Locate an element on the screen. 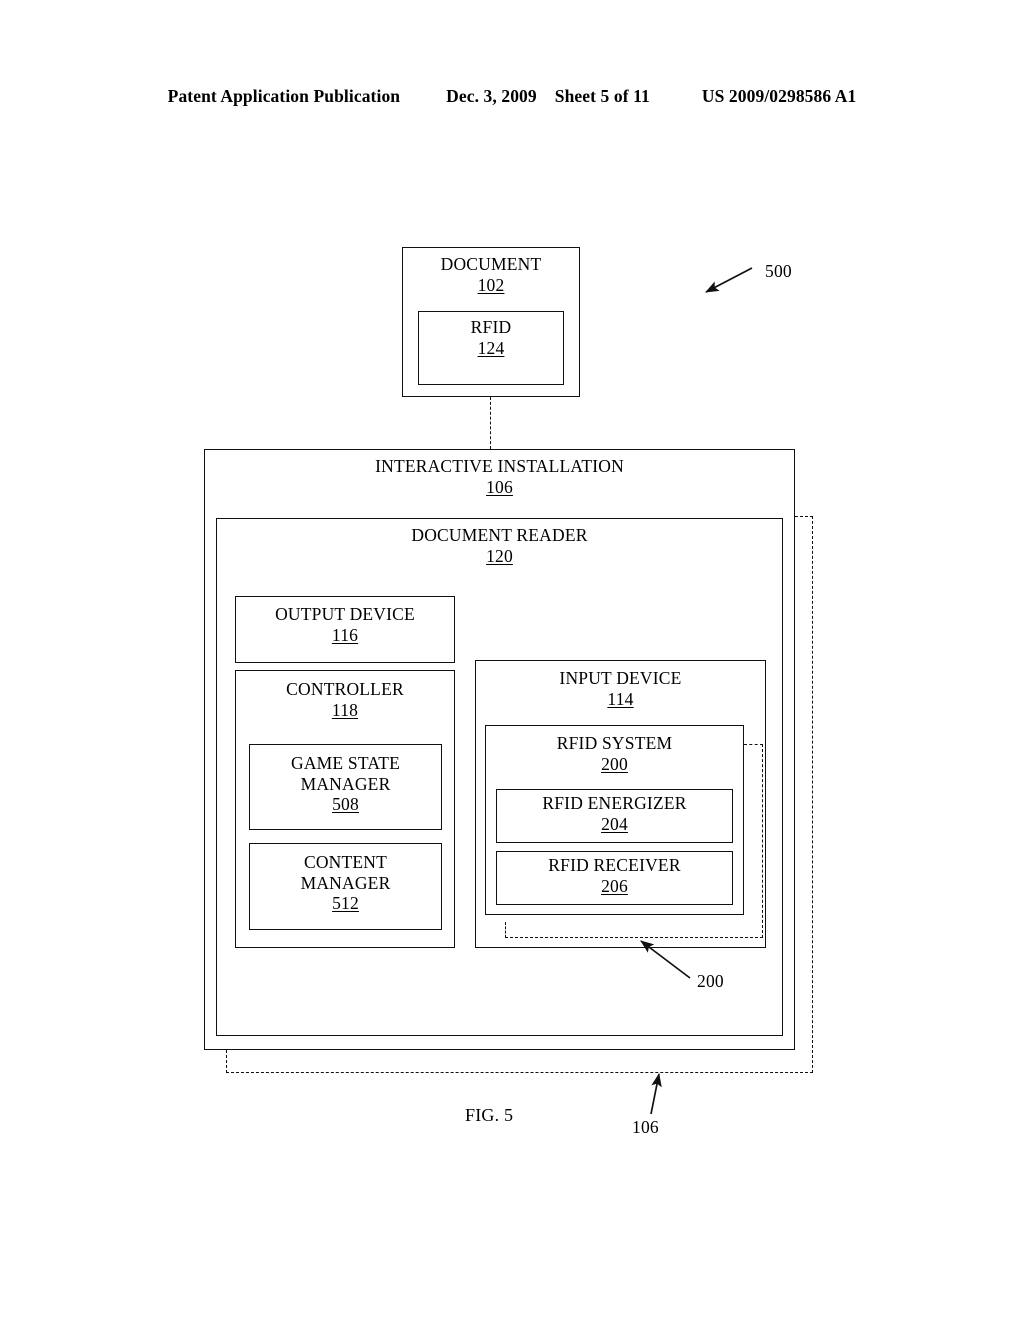 The width and height of the screenshot is (1024, 1320). system-500-leader-line is located at coordinates (729, 280).